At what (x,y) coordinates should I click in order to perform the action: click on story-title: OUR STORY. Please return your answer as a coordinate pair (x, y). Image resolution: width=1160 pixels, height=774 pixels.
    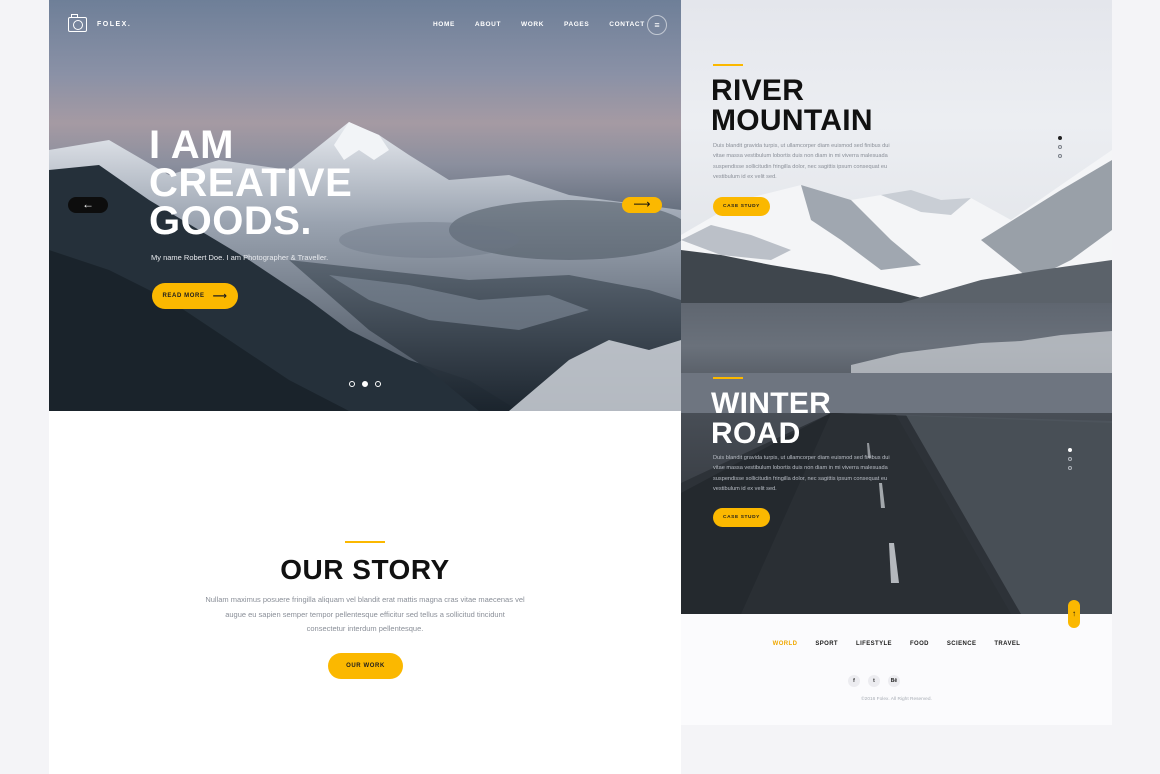
    Looking at the image, I should click on (365, 569).